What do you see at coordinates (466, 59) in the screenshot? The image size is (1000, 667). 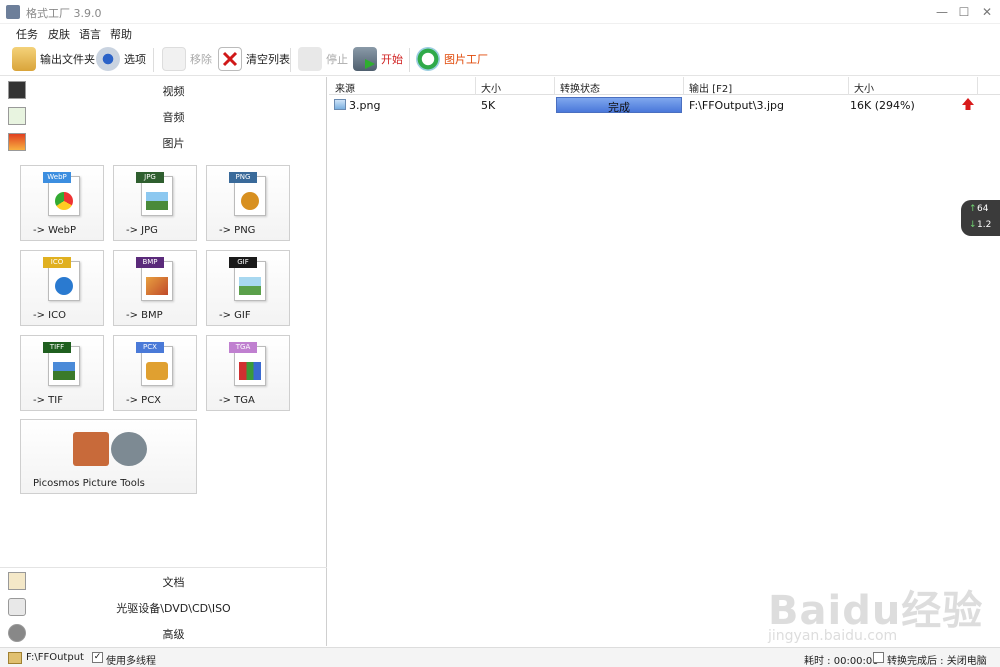 I see `picture-factory-label: 图片工厂` at bounding box center [466, 59].